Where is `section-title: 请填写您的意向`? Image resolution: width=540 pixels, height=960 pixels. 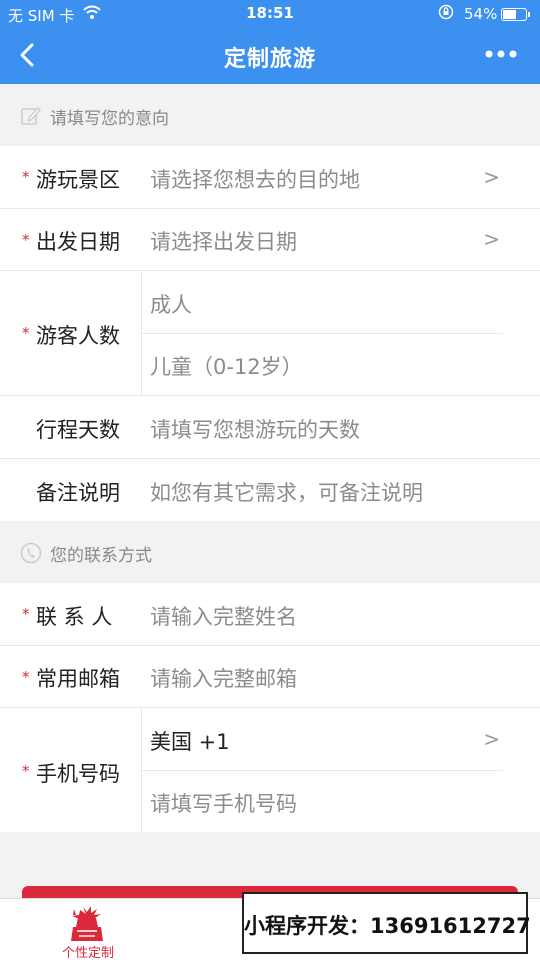 section-title: 请填写您的意向 is located at coordinates (109, 119).